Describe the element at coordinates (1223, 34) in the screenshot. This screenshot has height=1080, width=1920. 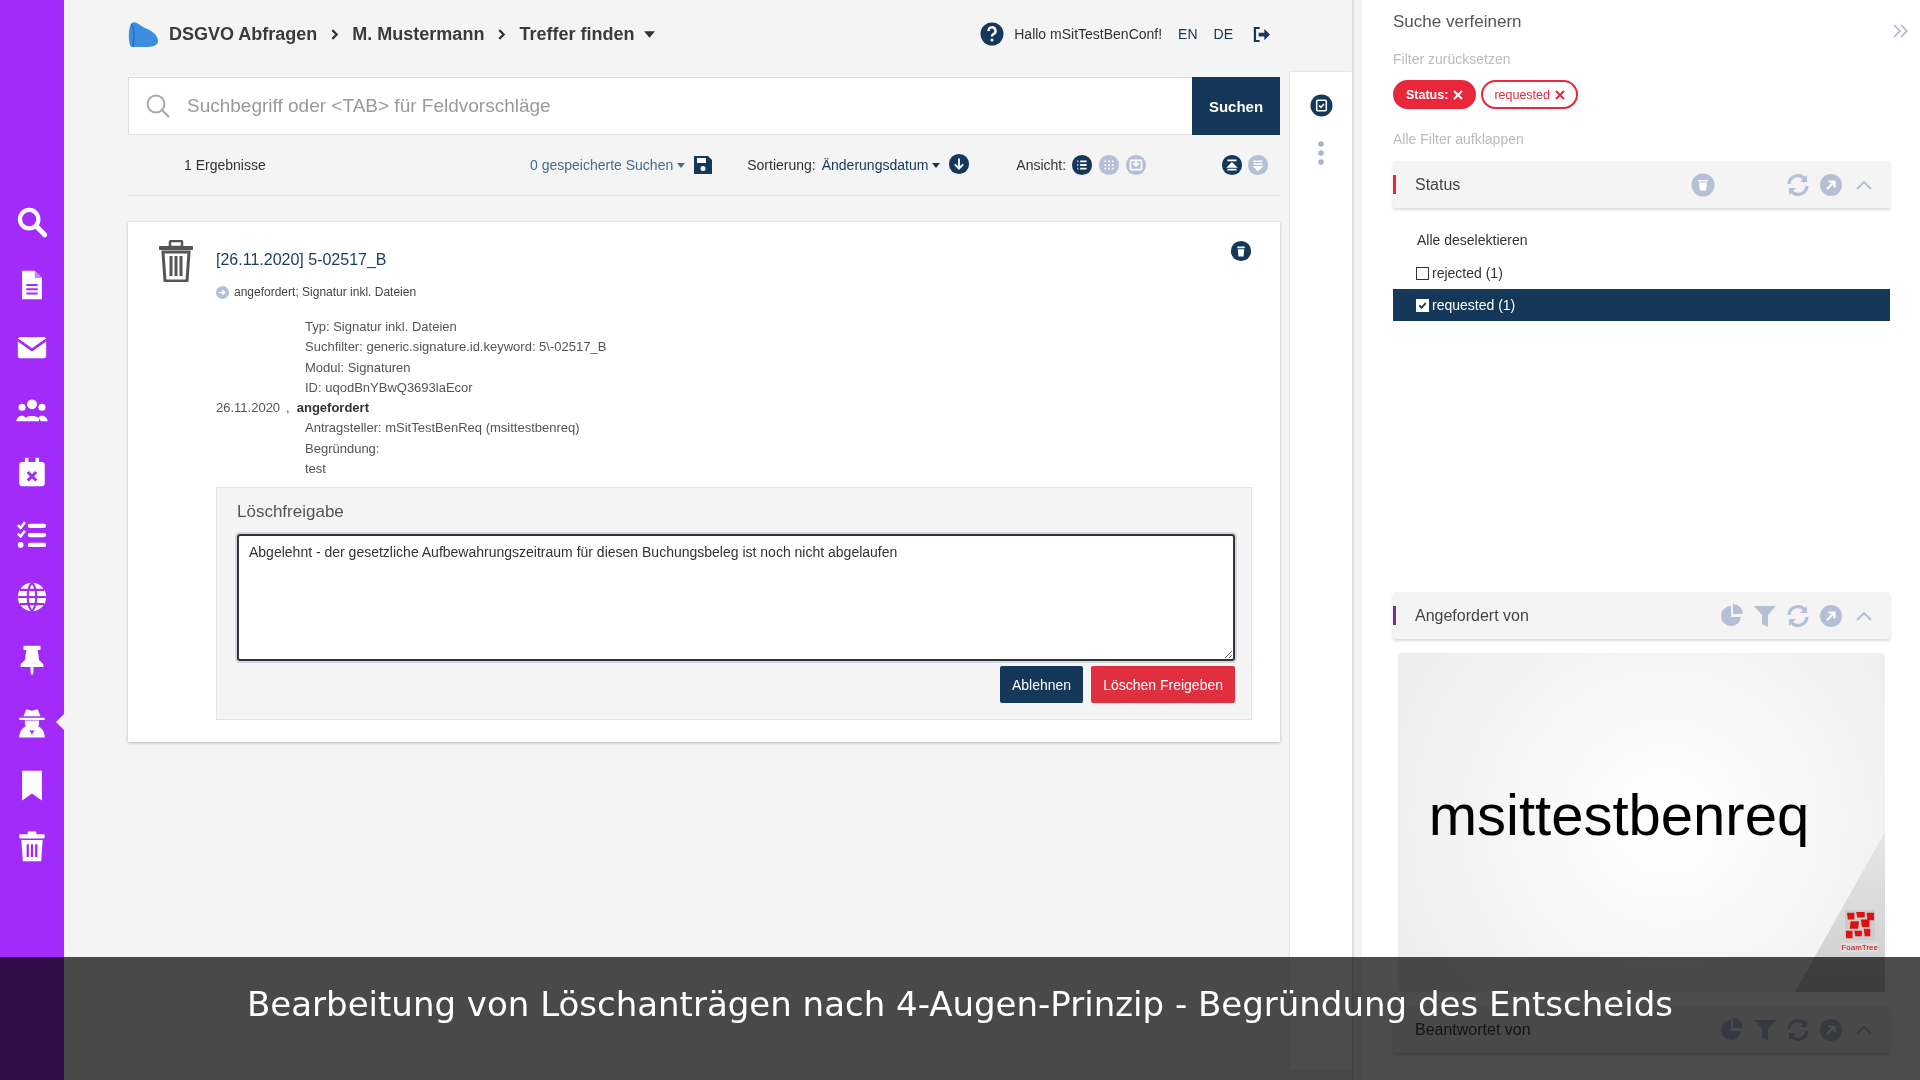
I see `language-link: DE` at that location.